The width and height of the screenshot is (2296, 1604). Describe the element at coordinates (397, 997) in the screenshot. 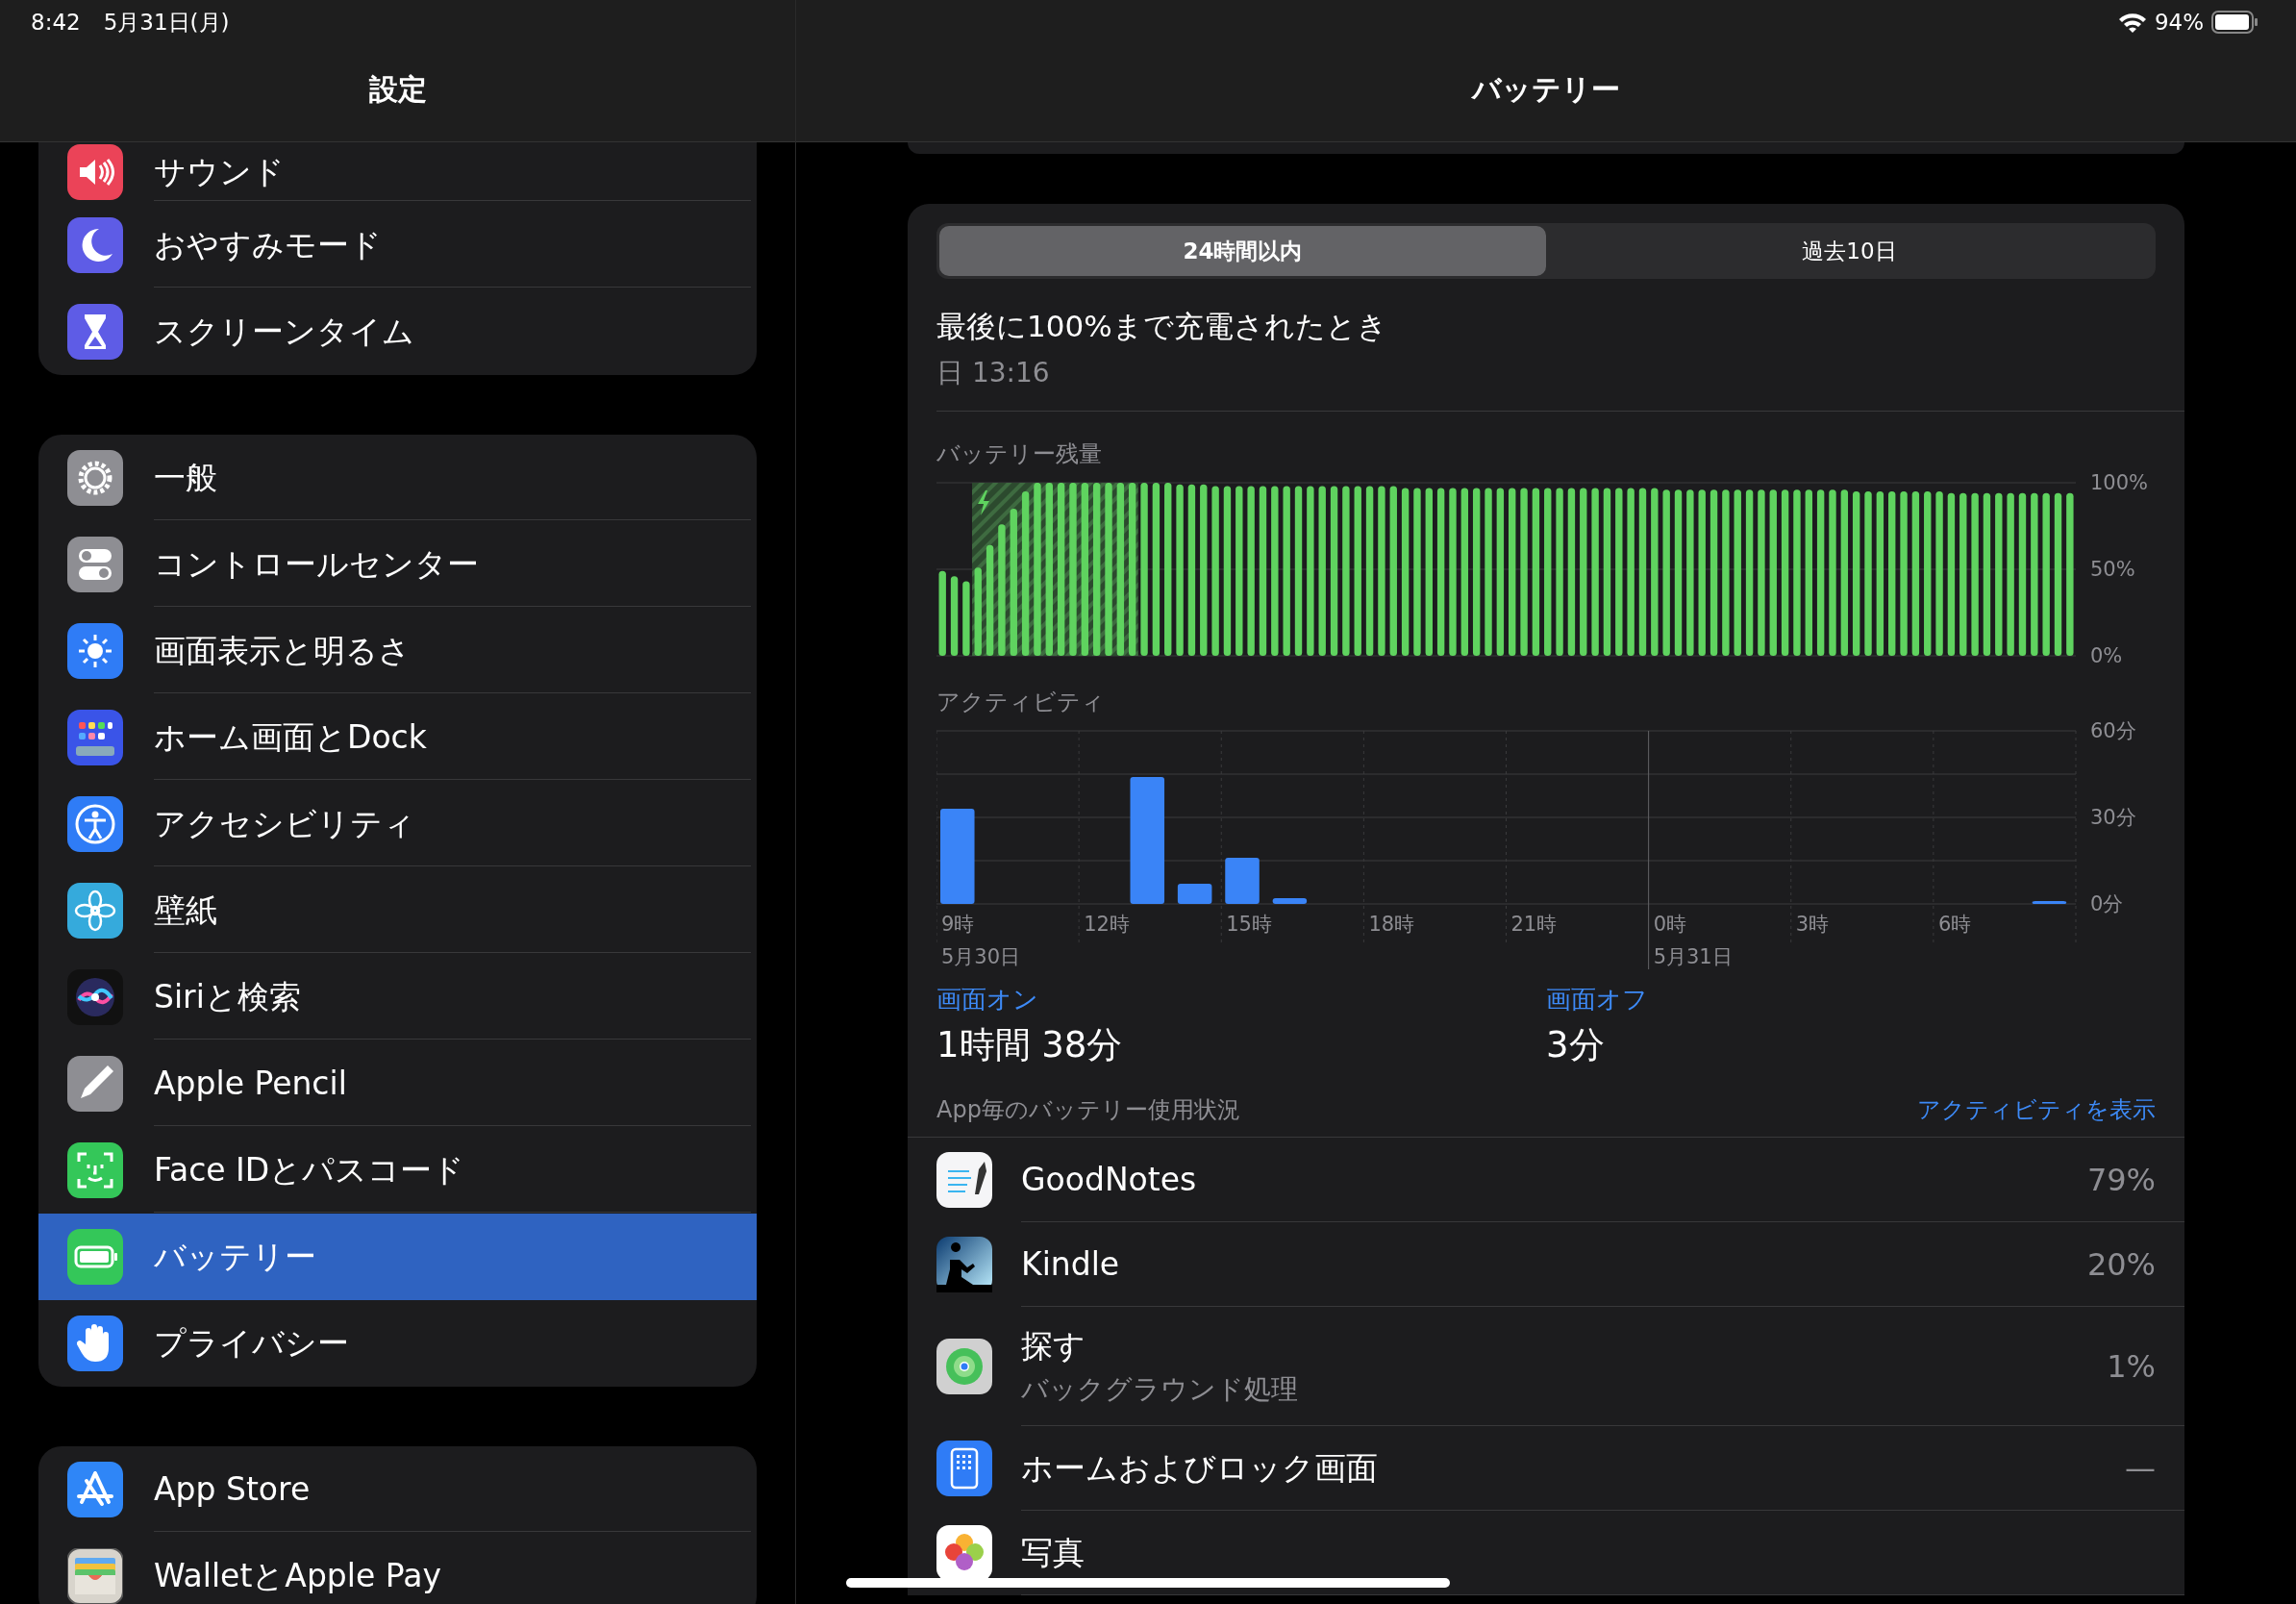

I see `sidebar-item: Siriと検索` at that location.